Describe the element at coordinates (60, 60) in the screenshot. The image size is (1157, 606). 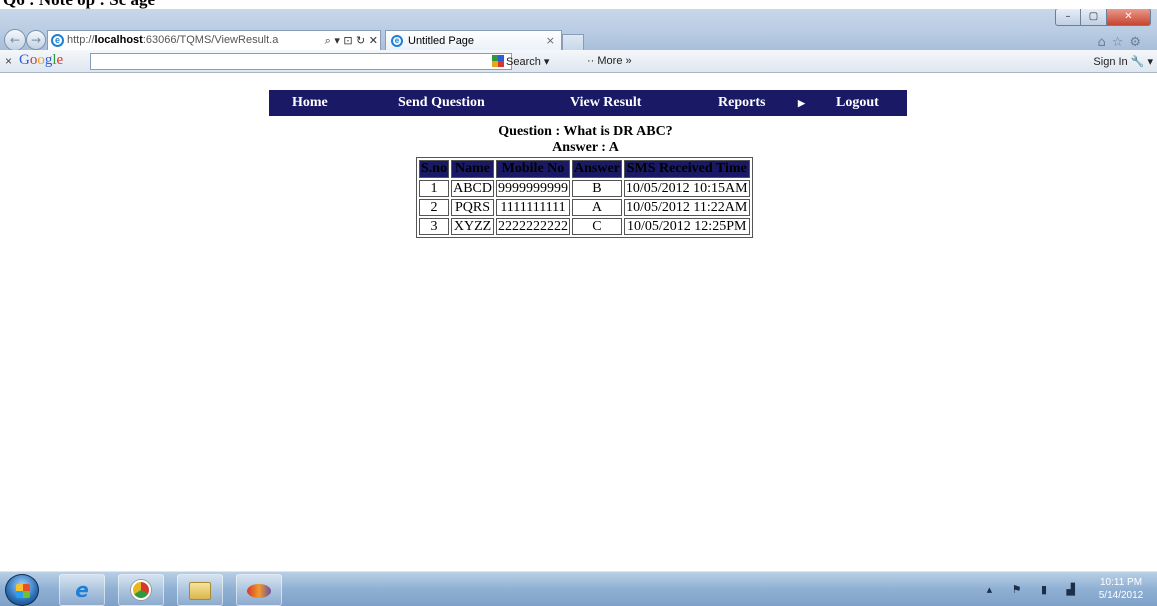
I see `logo-letter: e` at that location.